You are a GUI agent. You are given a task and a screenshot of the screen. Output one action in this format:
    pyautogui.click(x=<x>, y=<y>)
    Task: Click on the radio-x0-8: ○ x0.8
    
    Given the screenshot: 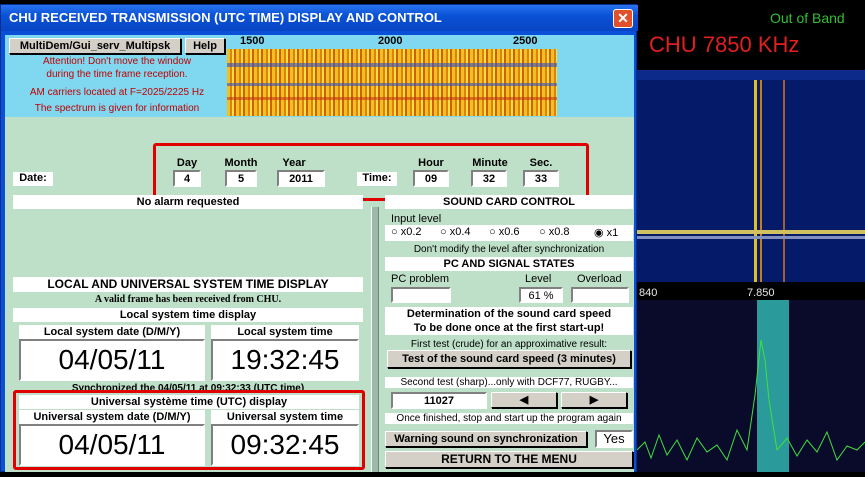 What is the action you would take?
    pyautogui.click(x=554, y=232)
    